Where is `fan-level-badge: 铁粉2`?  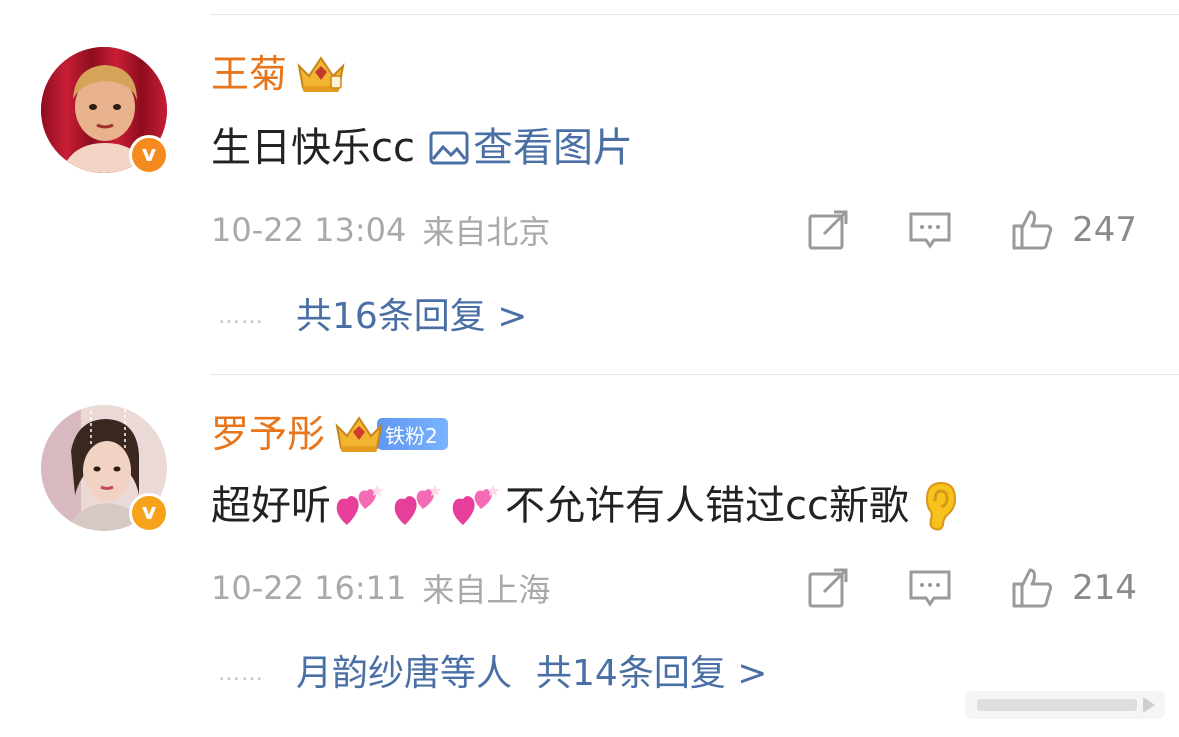
fan-level-badge: 铁粉2 is located at coordinates (412, 434).